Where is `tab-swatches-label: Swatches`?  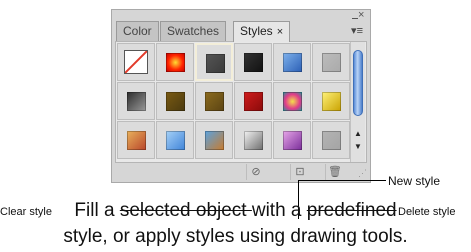
tab-swatches-label: Swatches is located at coordinates (193, 31).